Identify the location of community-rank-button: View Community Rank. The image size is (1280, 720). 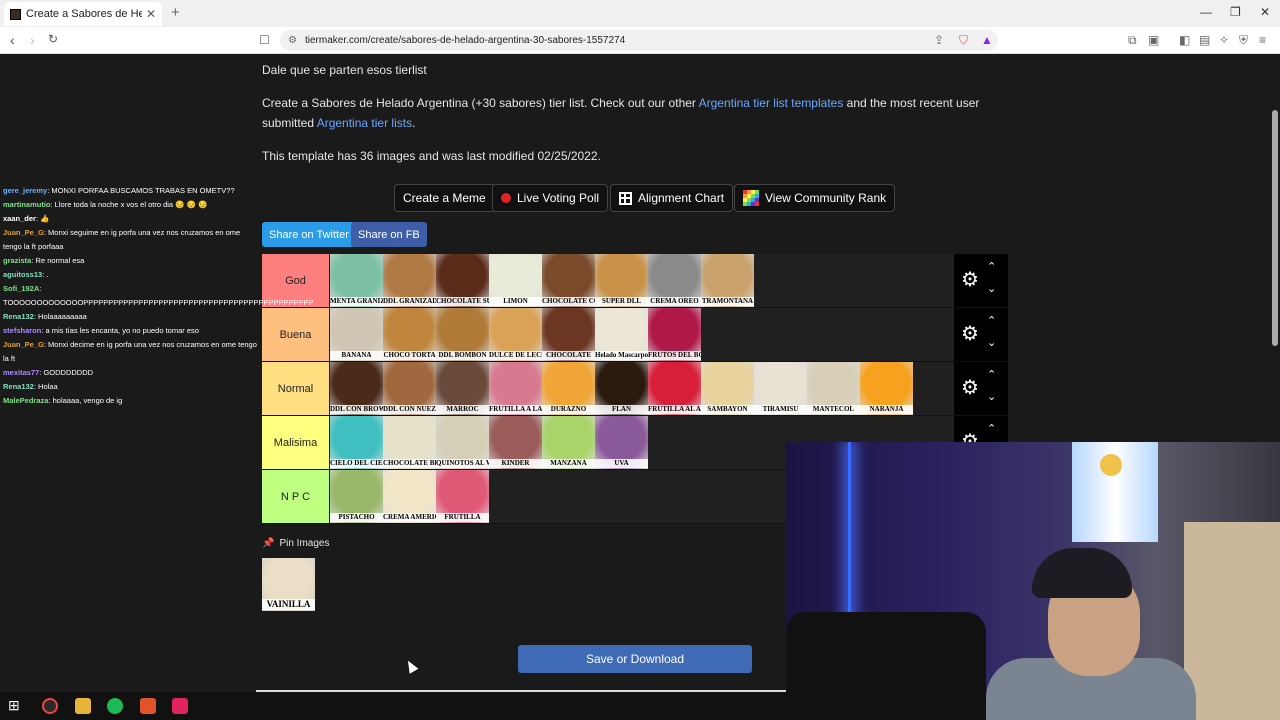
(815, 198).